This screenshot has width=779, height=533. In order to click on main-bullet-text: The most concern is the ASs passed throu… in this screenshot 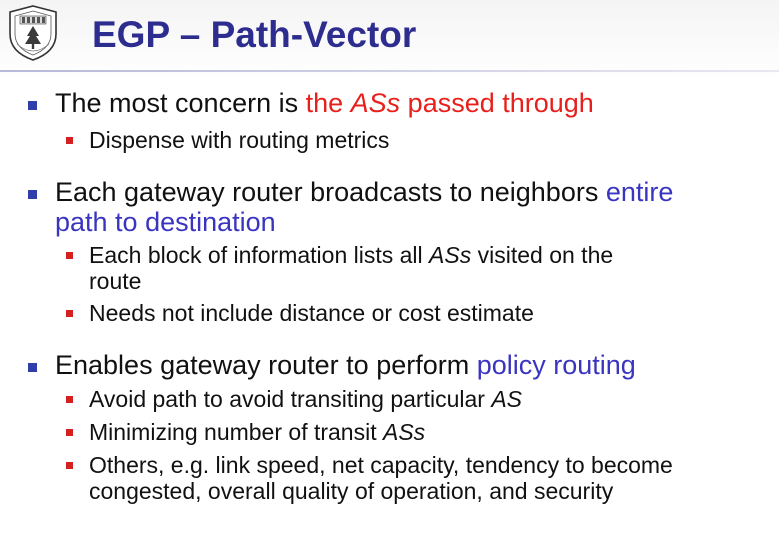, I will do `click(324, 103)`.